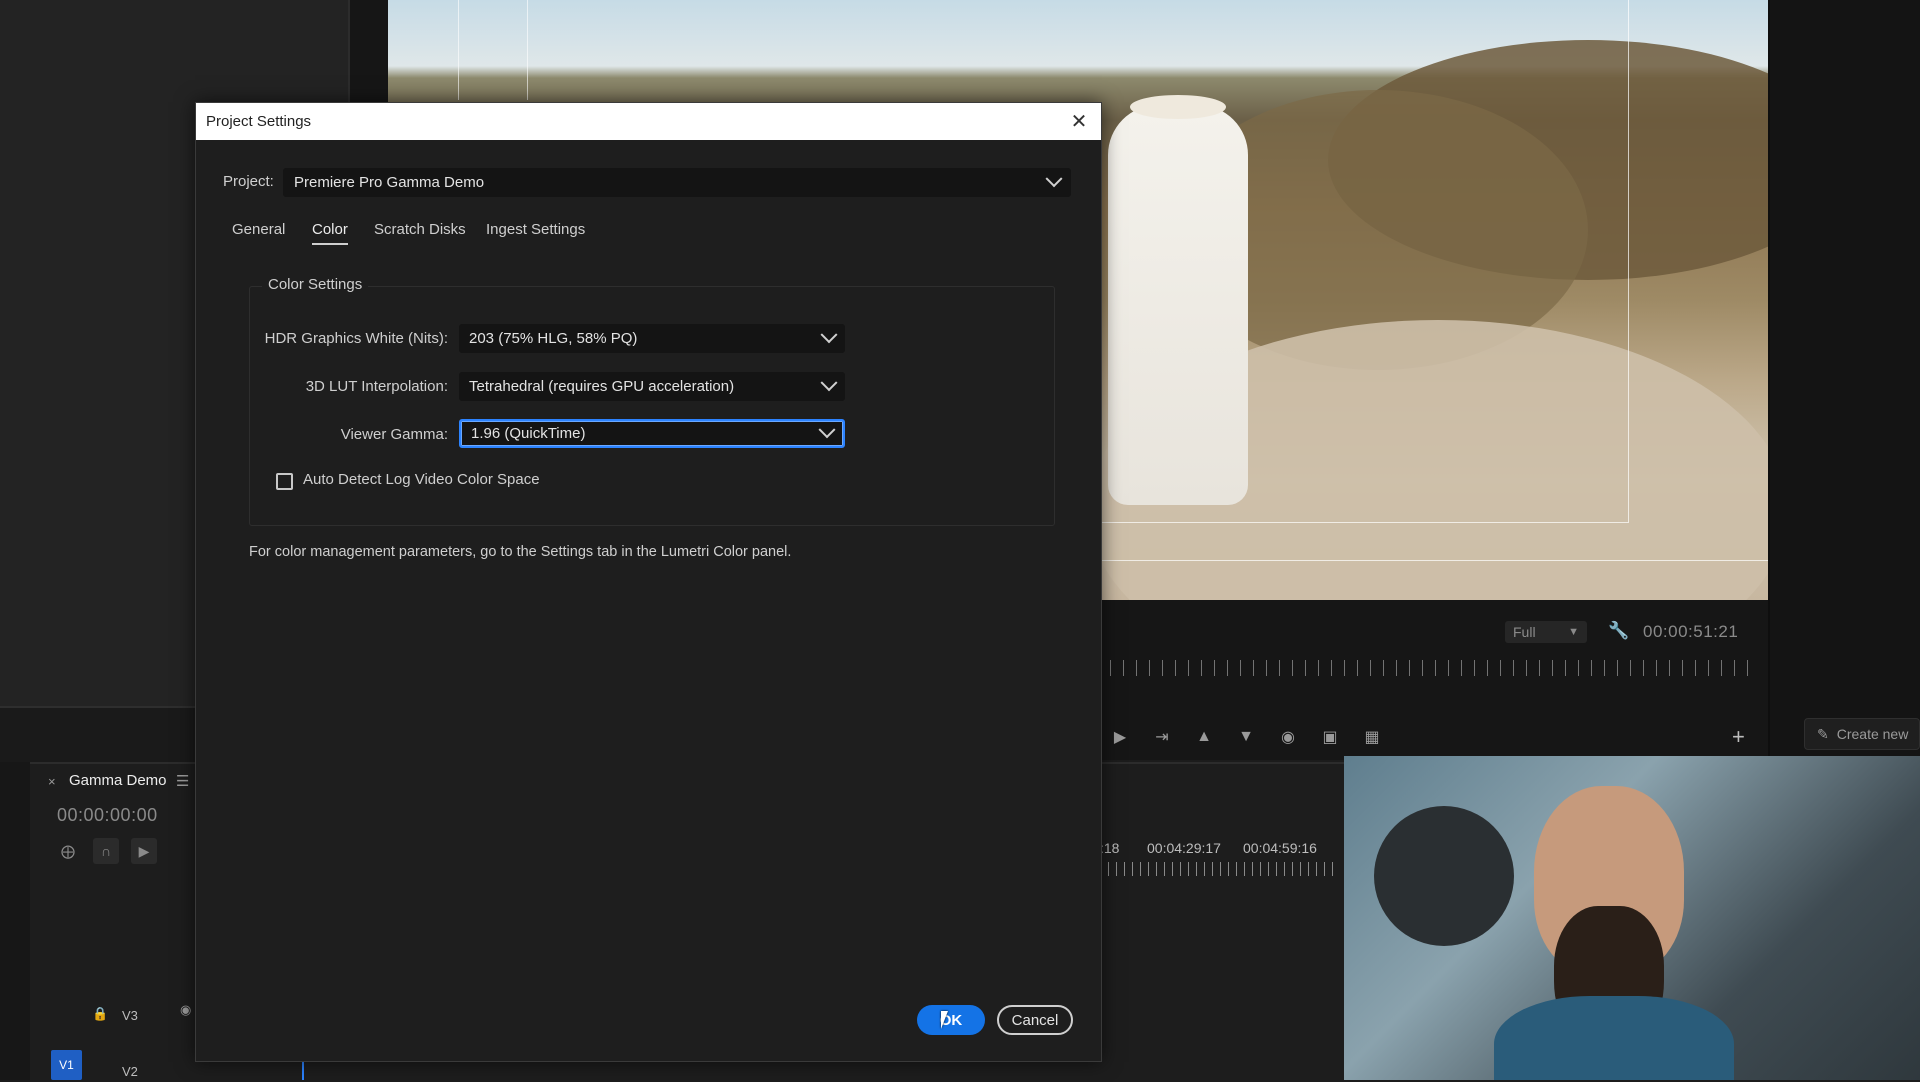 This screenshot has width=1920, height=1082. I want to click on timeline-timecode: 00:00:00:00, so click(107, 815).